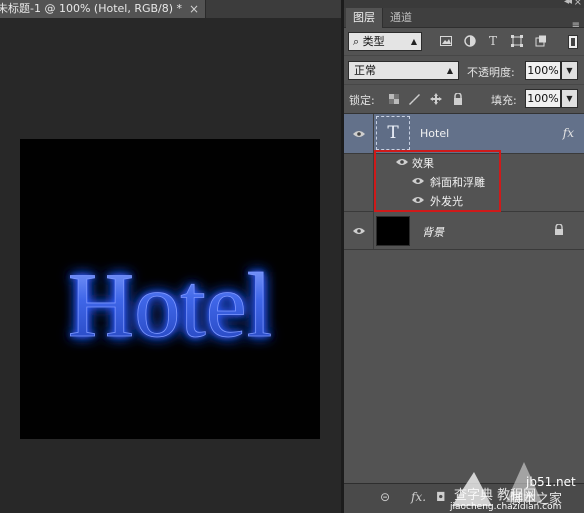 The image size is (584, 513). I want to click on adjustment-filter-icon, so click(470, 41).